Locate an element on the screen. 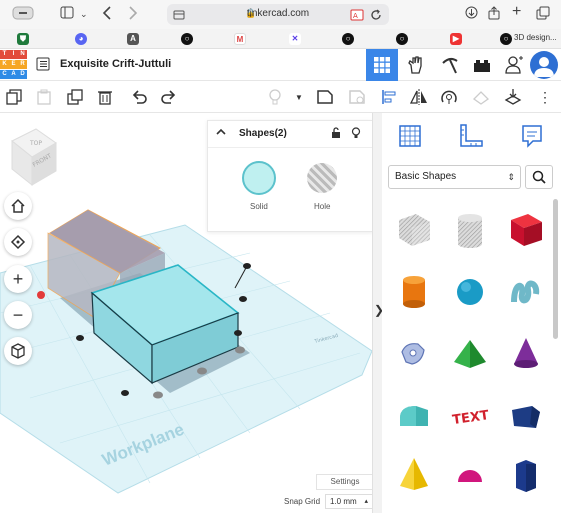 The height and width of the screenshot is (513, 561). copy-button is located at coordinates (14, 97).